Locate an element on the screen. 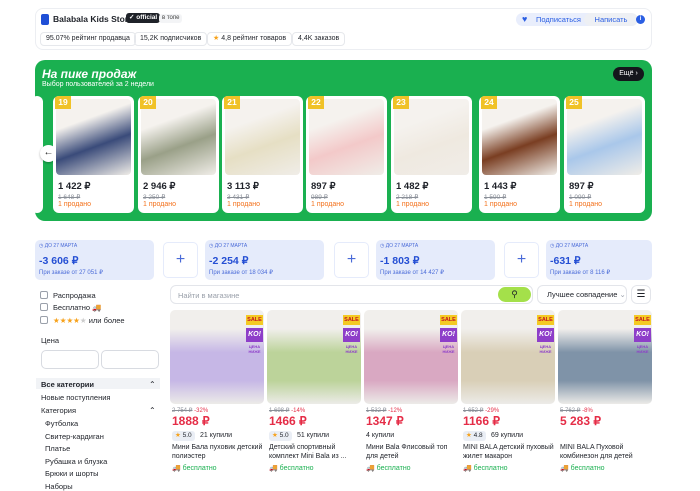  product-name: Мини Bala Флисовый топ для детей is located at coordinates (412, 452).